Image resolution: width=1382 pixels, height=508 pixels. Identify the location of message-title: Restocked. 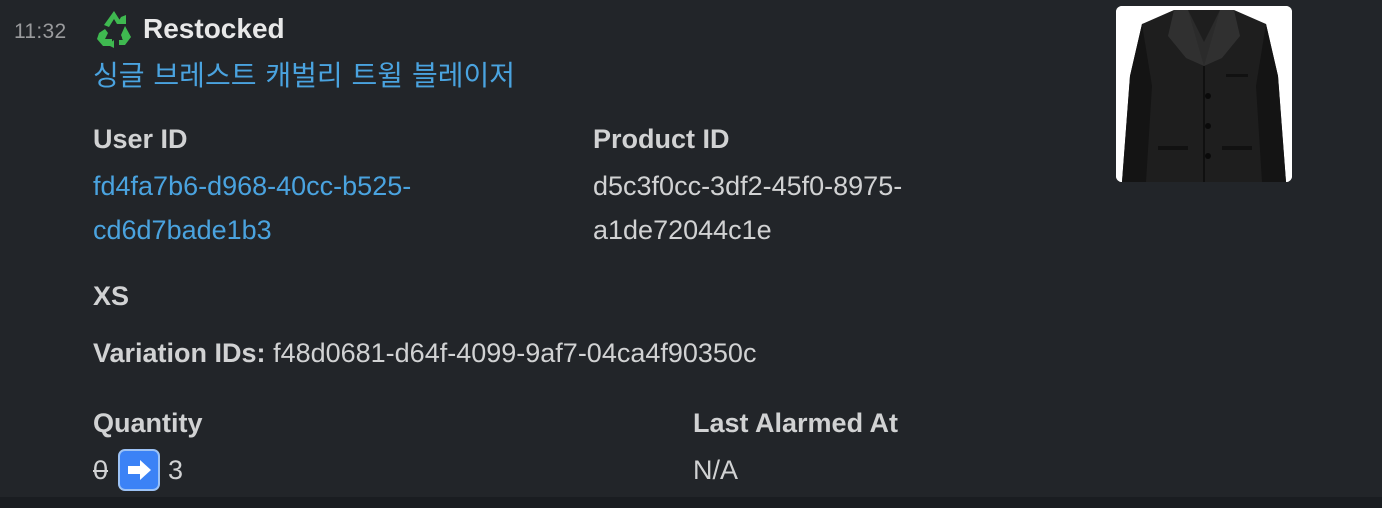
(214, 28).